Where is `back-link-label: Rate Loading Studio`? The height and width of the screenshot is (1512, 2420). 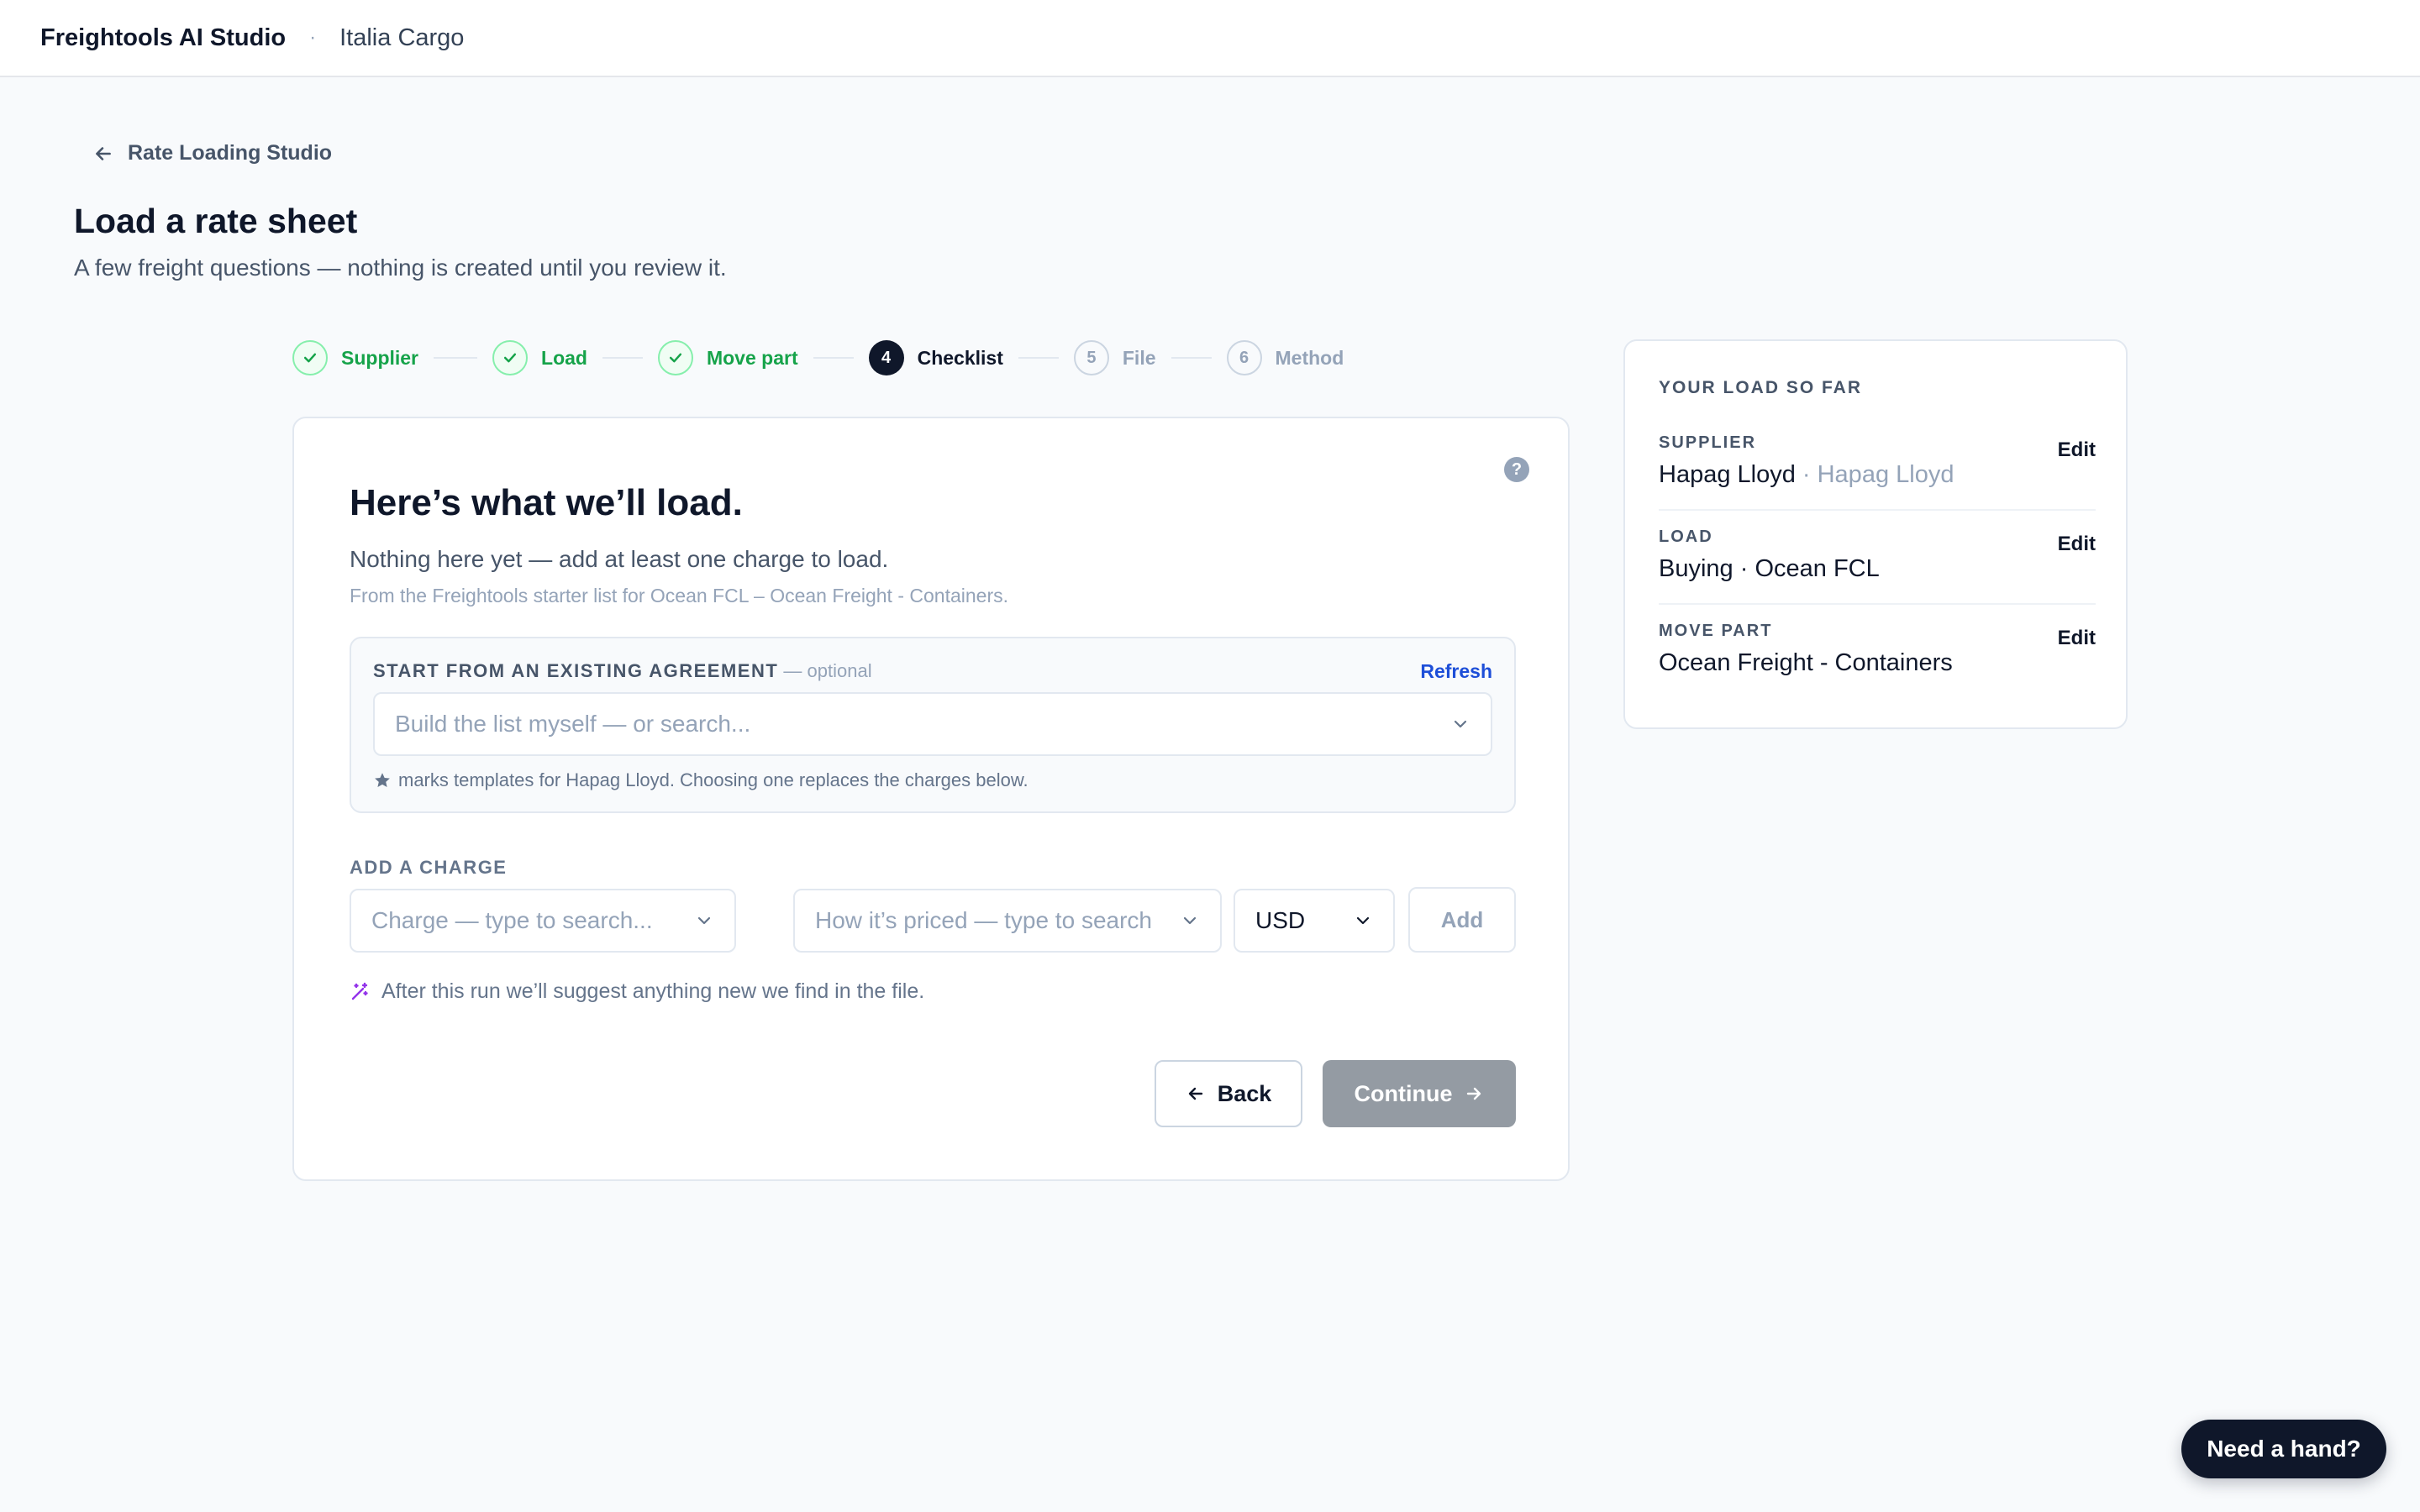
back-link-label: Rate Loading Studio is located at coordinates (231, 153).